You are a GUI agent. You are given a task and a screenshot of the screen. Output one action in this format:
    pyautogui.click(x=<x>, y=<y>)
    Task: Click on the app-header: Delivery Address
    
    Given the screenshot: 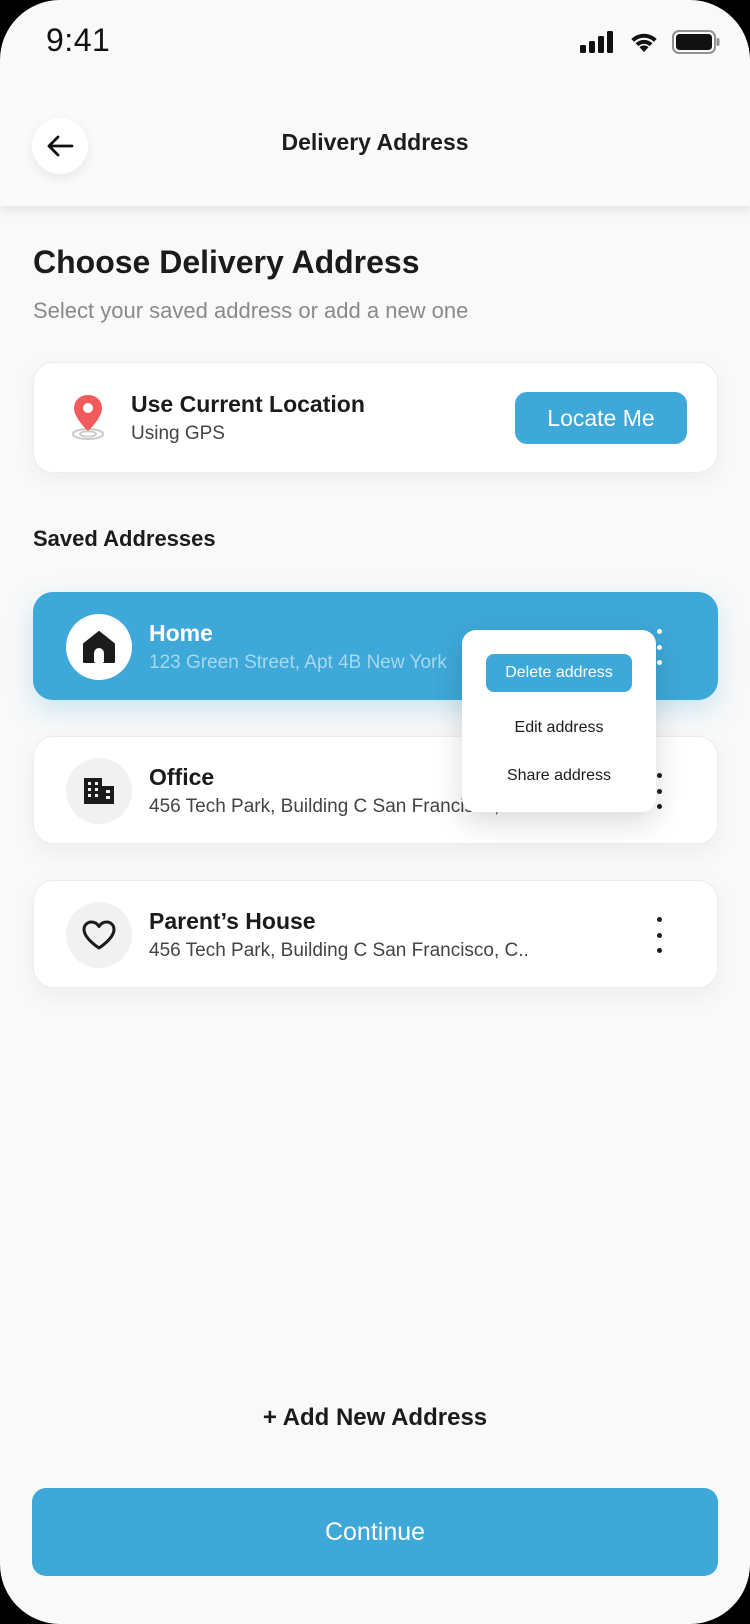 What is the action you would take?
    pyautogui.click(x=375, y=145)
    